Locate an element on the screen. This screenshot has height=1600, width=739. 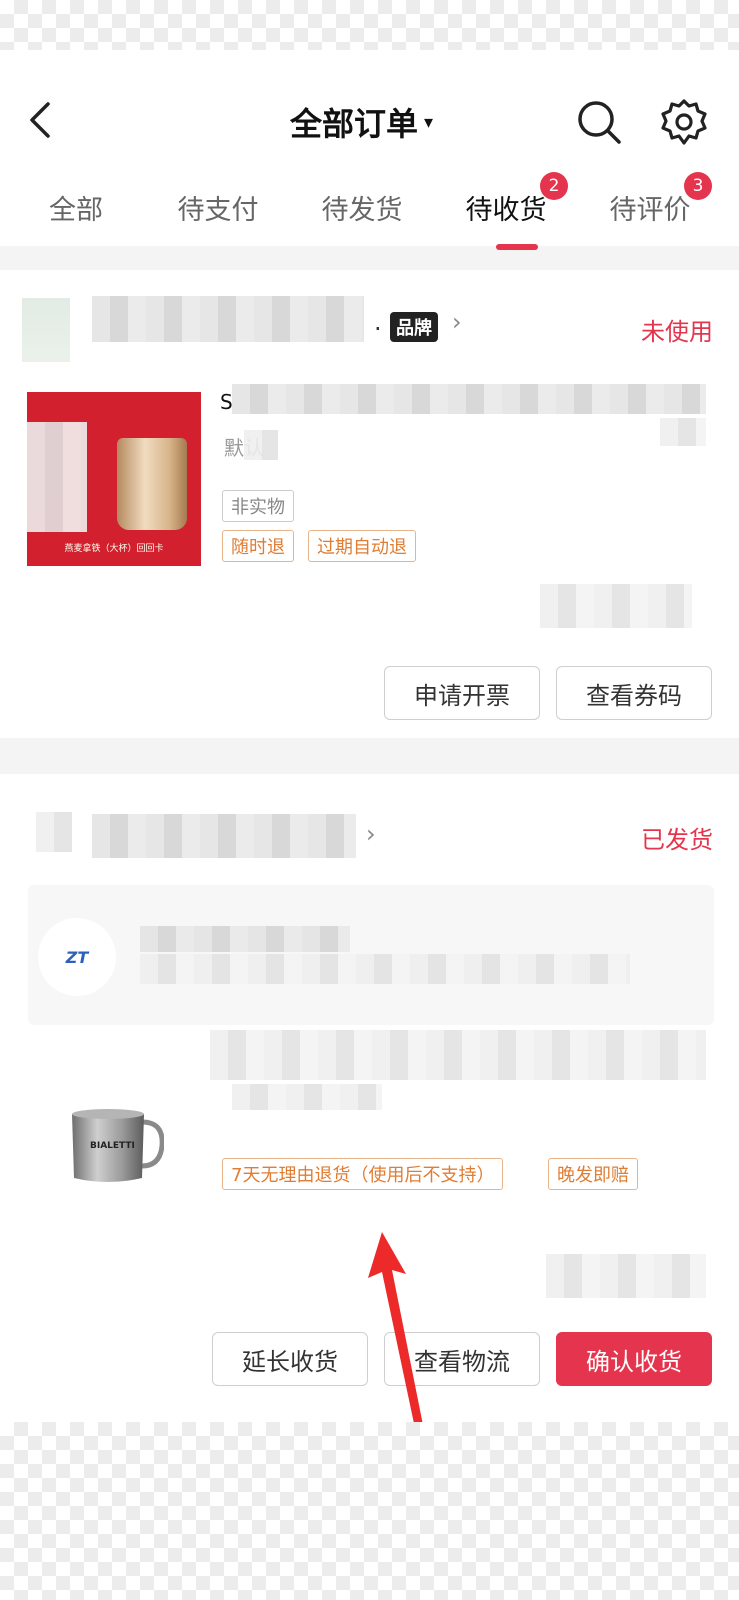
tab-label: 全部 is located at coordinates (76, 210).